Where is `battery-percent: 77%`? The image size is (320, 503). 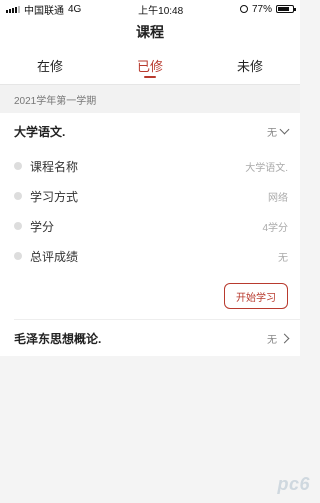
battery-percent: 77% is located at coordinates (261, 9).